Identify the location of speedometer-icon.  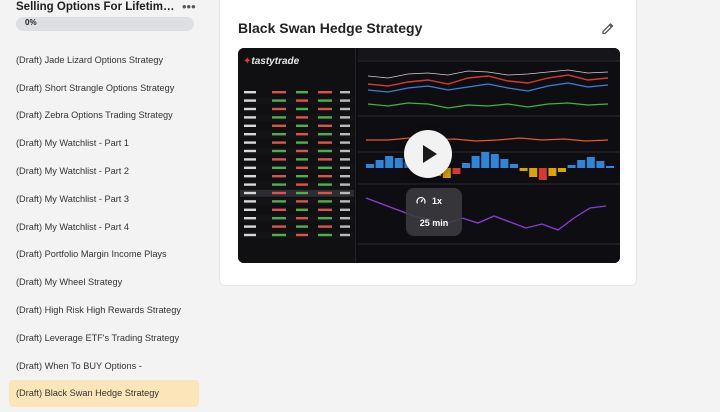
(421, 200).